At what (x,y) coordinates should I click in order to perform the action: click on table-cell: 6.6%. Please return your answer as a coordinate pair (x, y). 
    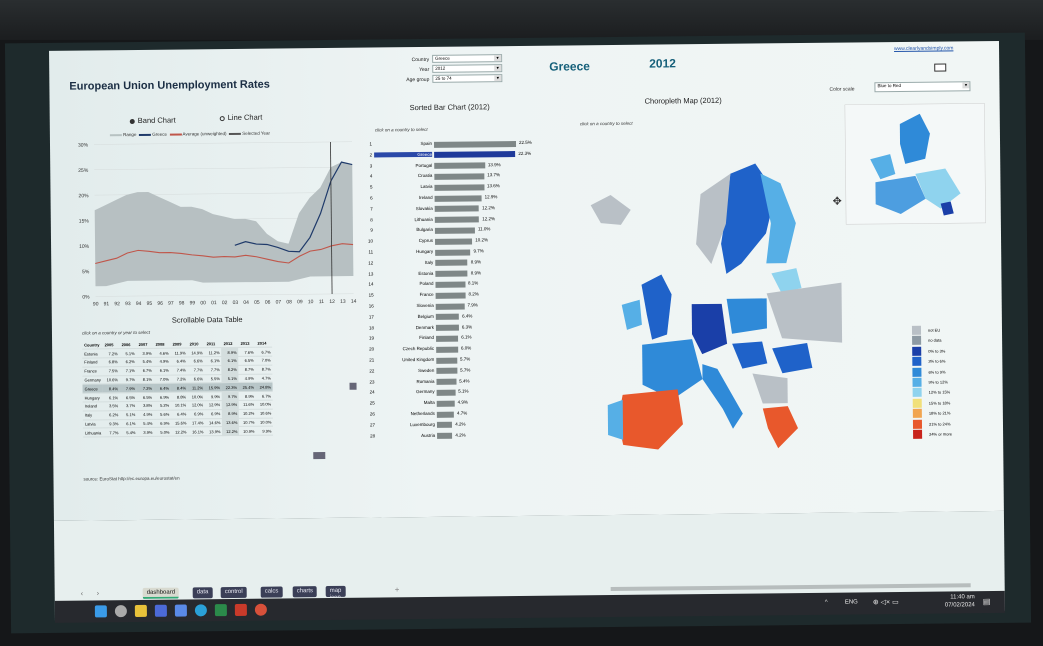
    Looking at the image, I should click on (196, 379).